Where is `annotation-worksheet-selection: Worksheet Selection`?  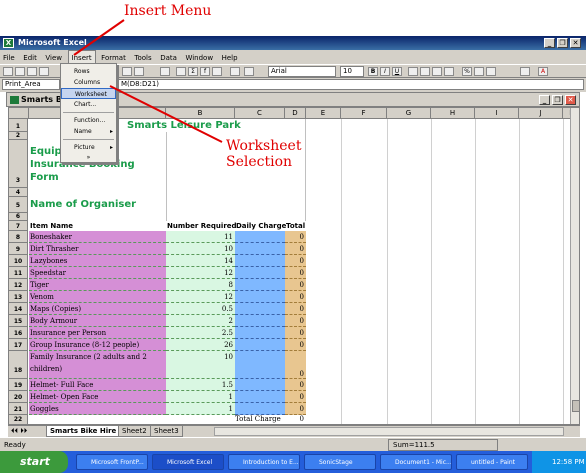
annotation-worksheet-selection: Worksheet Selection is located at coordinates (264, 154).